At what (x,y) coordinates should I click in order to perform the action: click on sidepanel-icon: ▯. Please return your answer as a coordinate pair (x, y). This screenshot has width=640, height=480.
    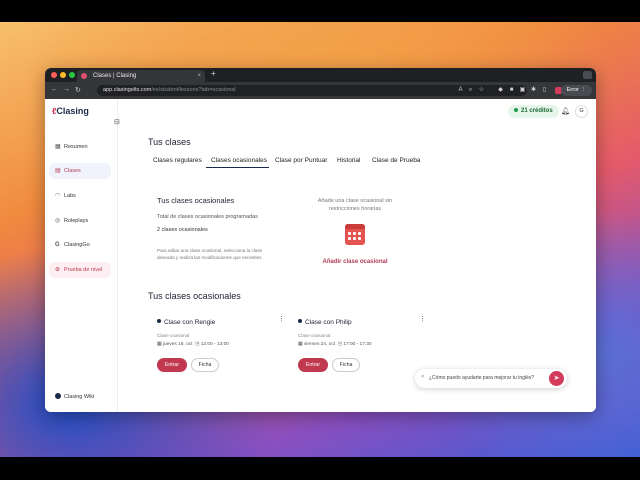
    Looking at the image, I should click on (544, 90).